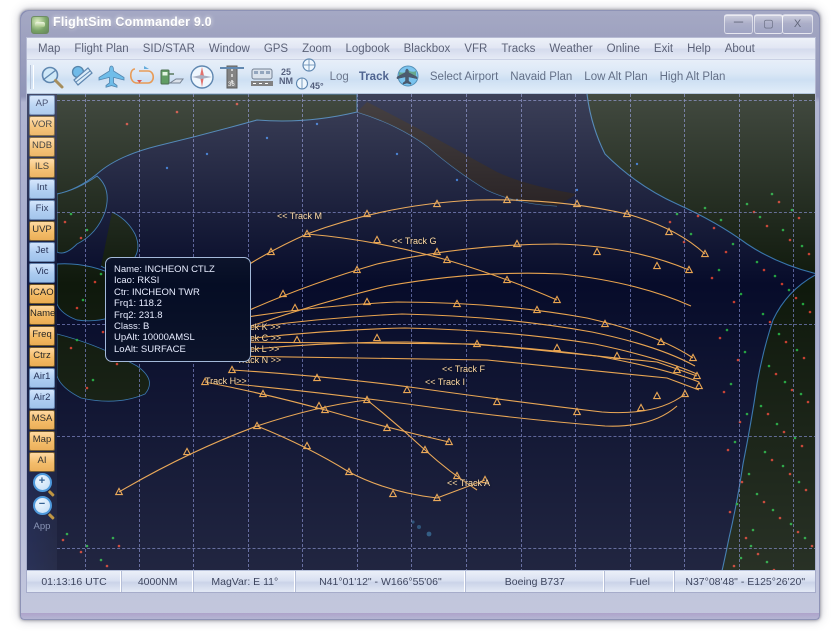 The height and width of the screenshot is (633, 840). I want to click on sidebar-item-app: App, so click(42, 528).